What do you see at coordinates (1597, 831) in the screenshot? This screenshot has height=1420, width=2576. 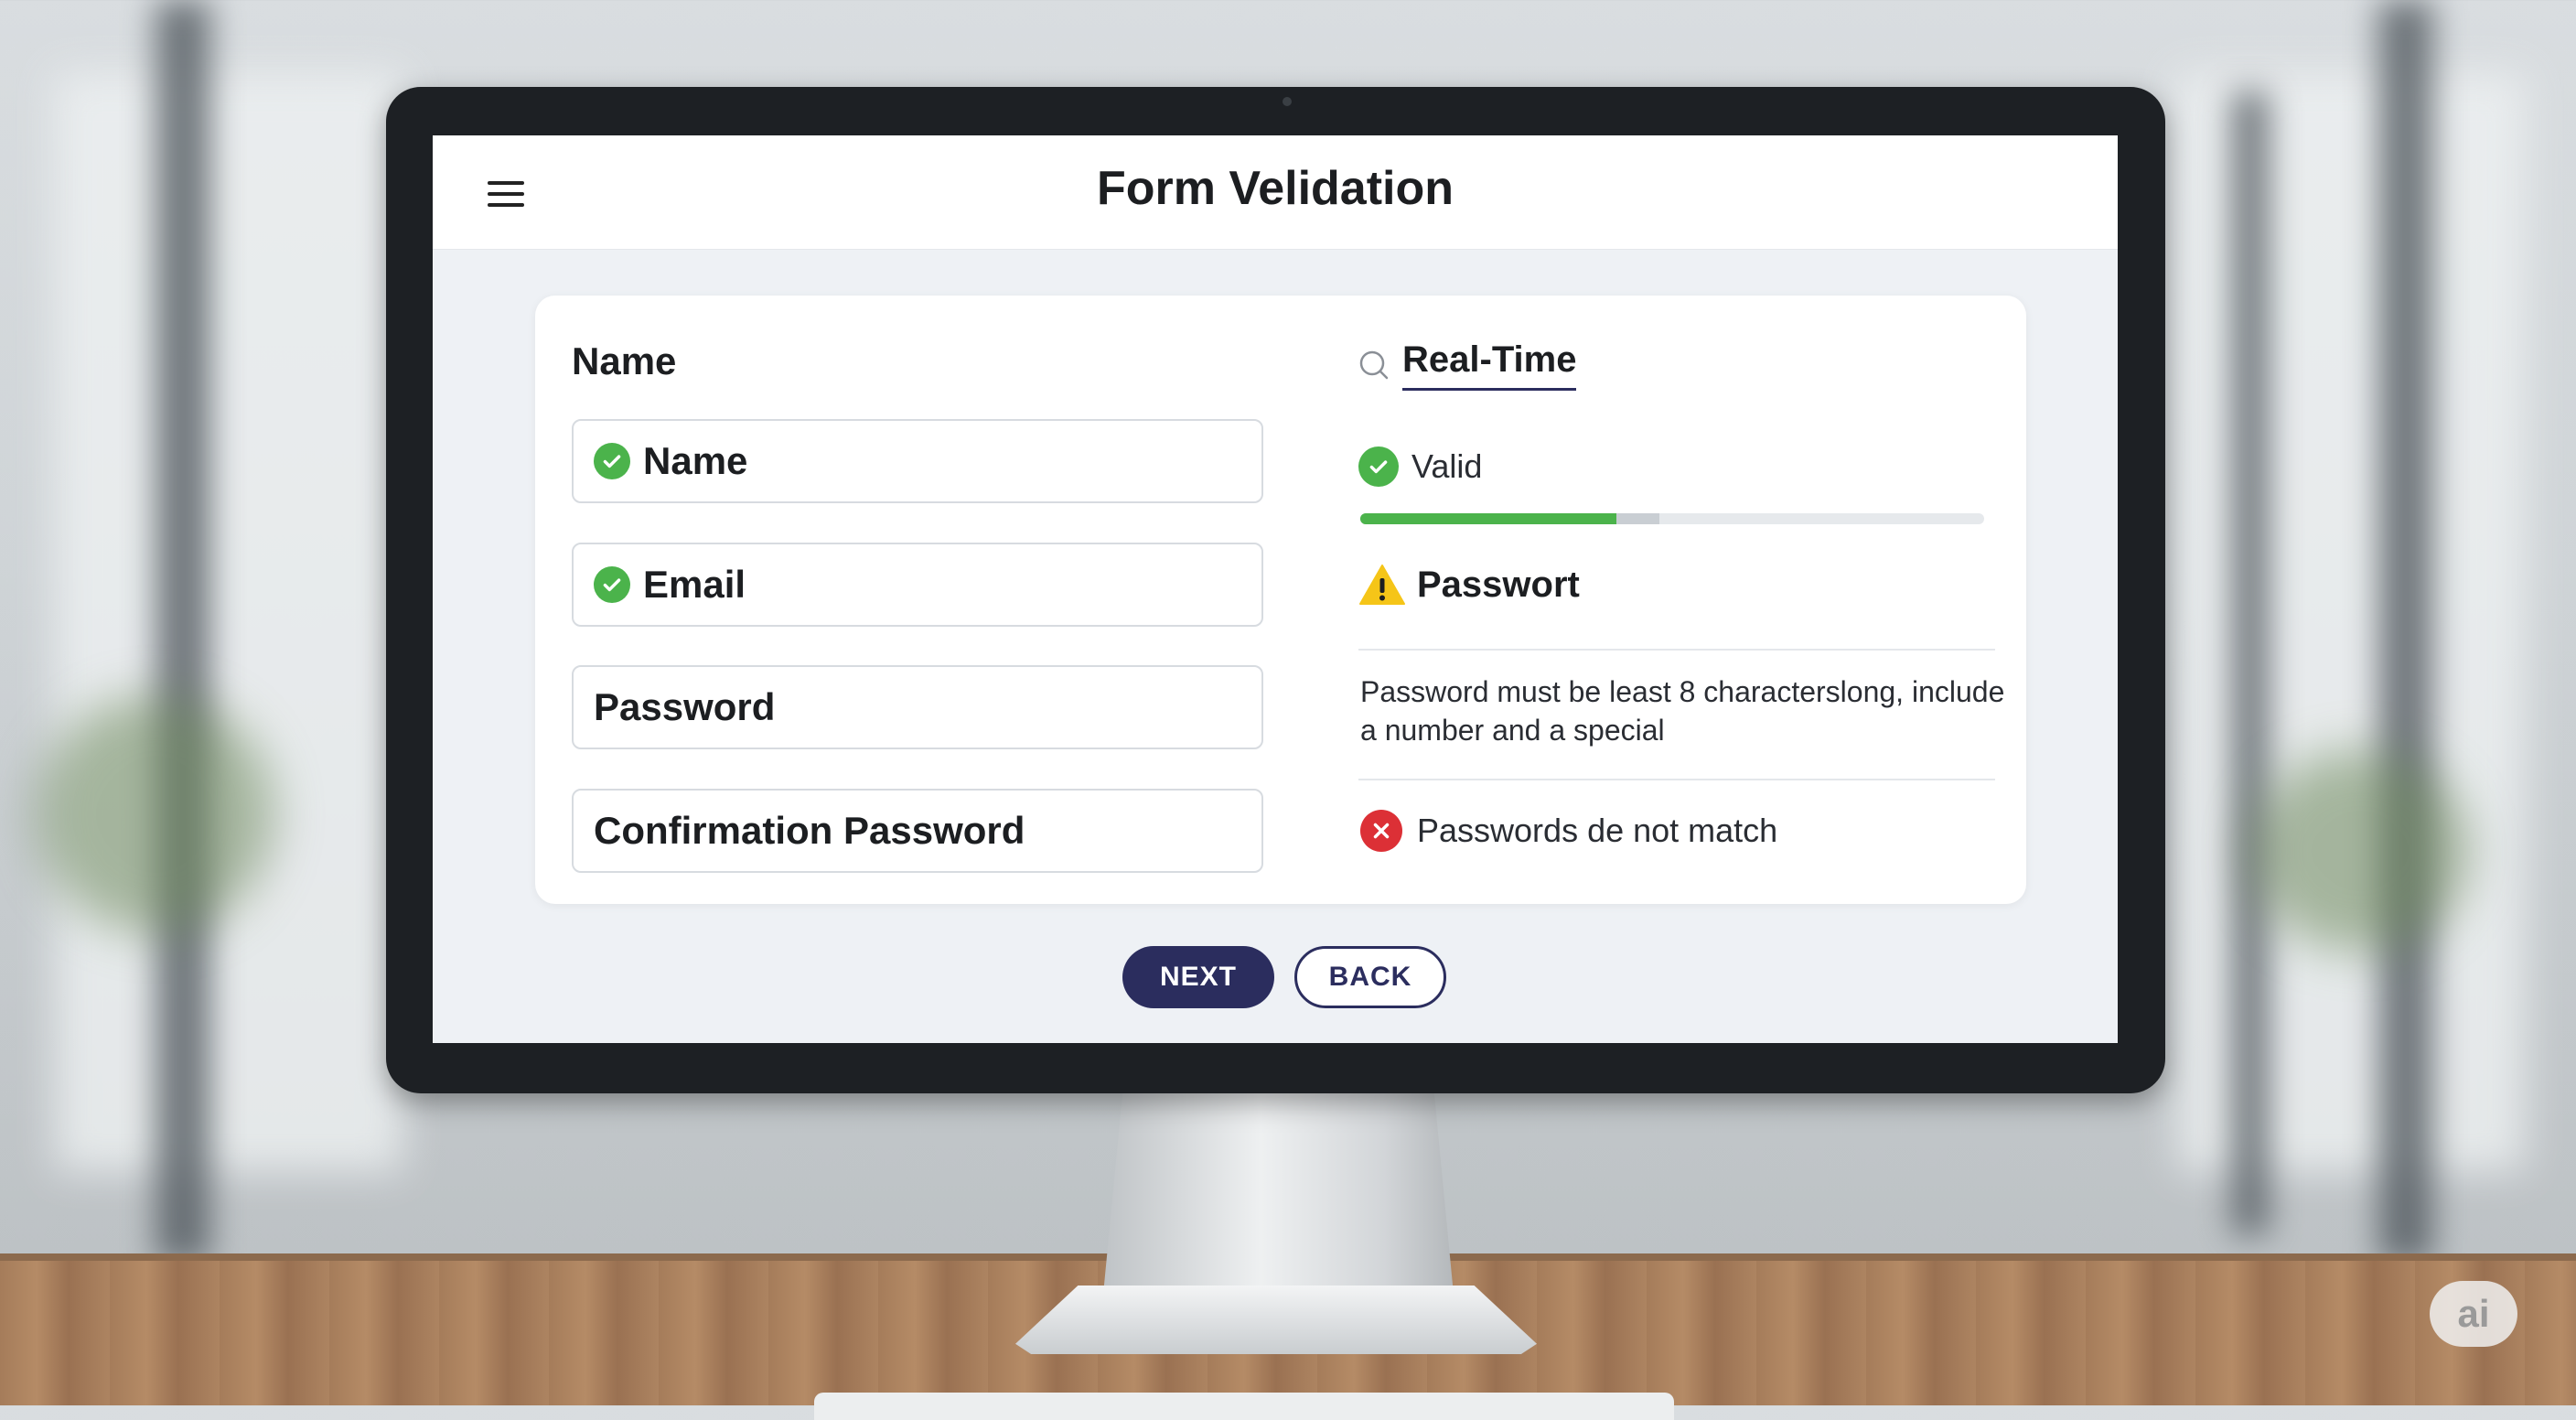 I see `error-text: Passwords de not match` at bounding box center [1597, 831].